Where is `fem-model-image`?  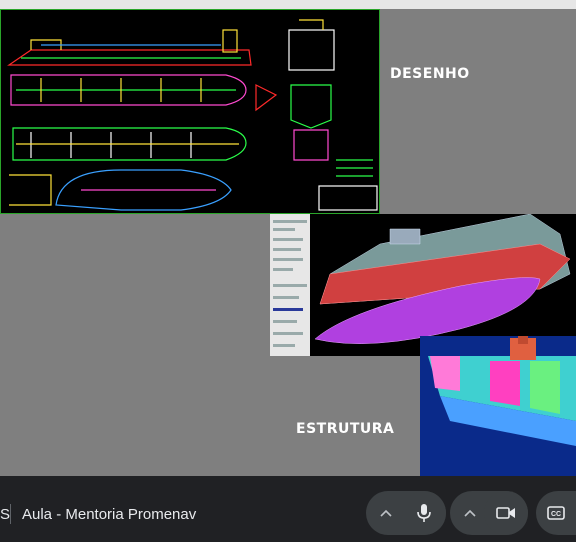
fem-model-image is located at coordinates (423, 285).